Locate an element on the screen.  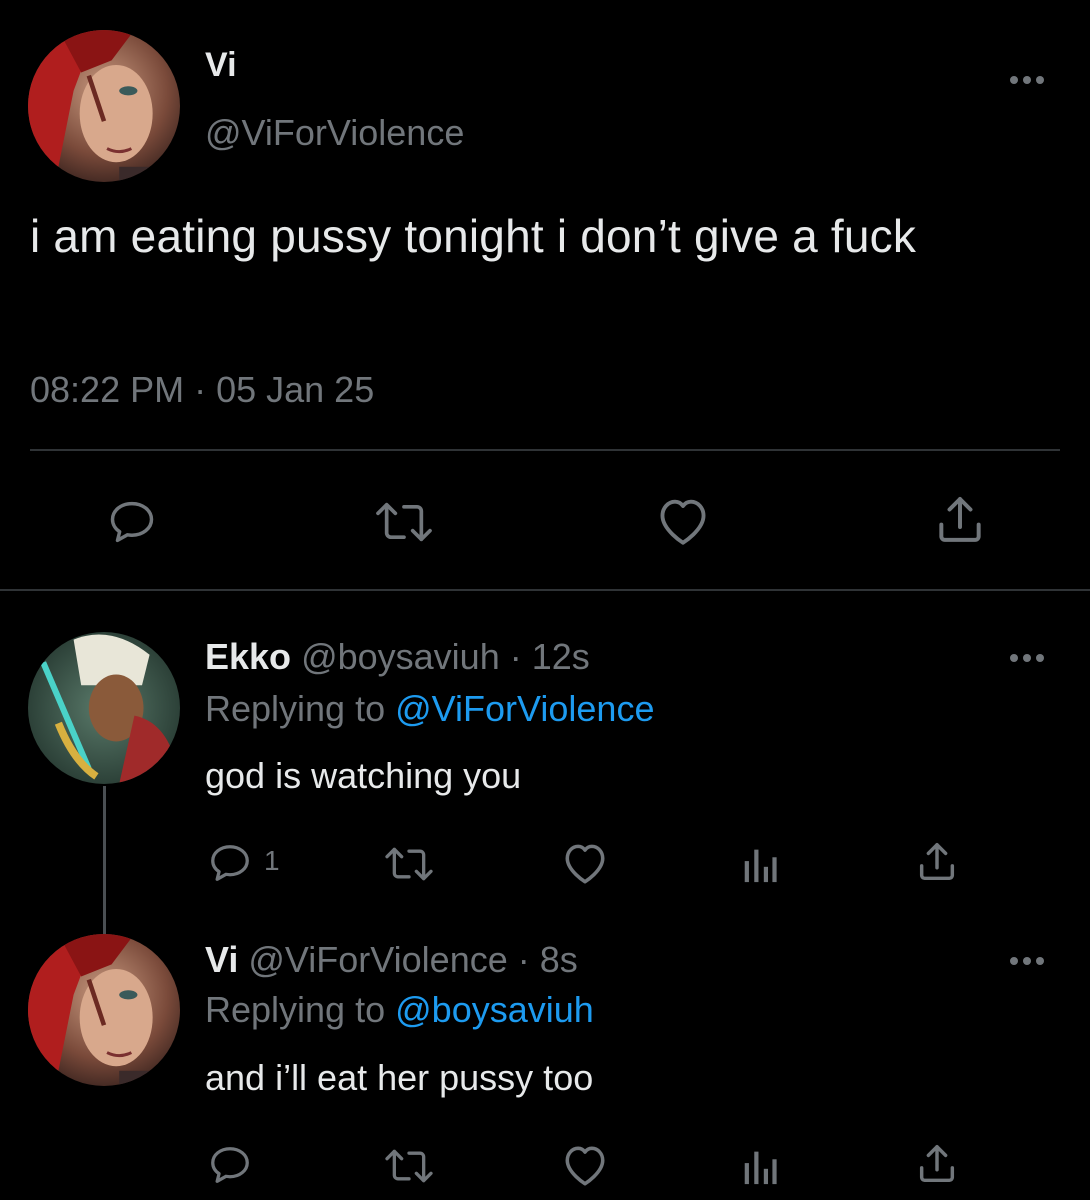
main-like-button is located at coordinates (683, 521).